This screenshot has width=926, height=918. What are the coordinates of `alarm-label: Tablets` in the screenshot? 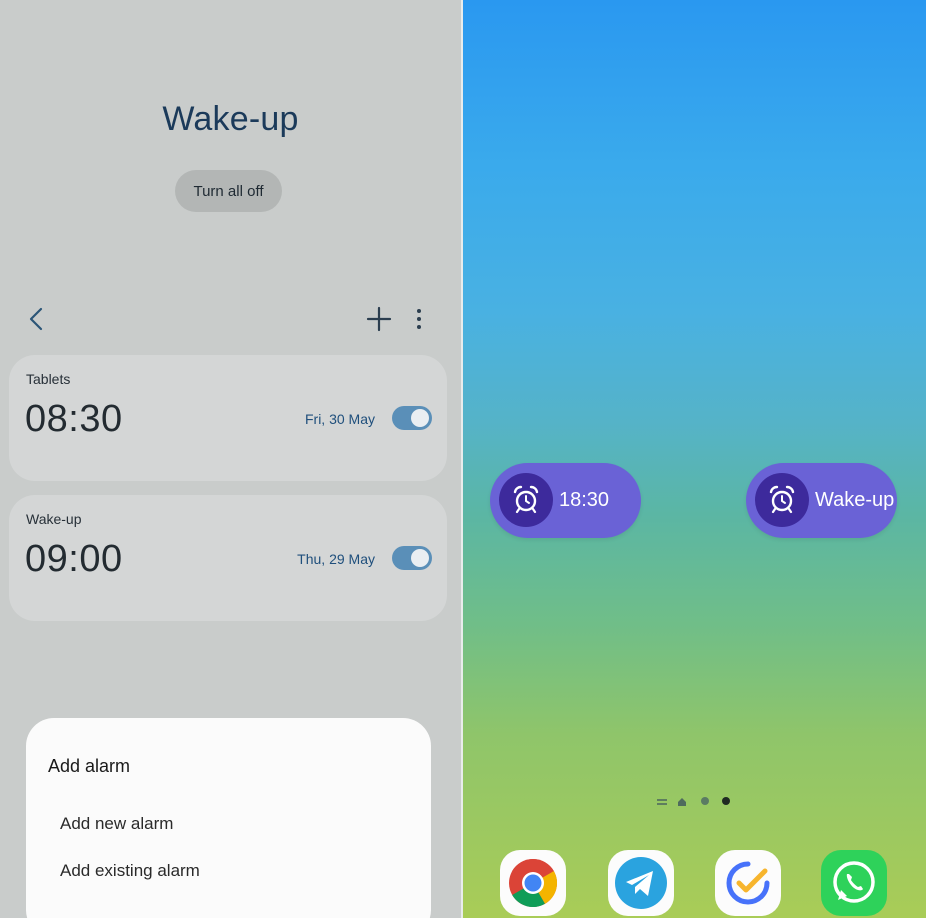 It's located at (48, 379).